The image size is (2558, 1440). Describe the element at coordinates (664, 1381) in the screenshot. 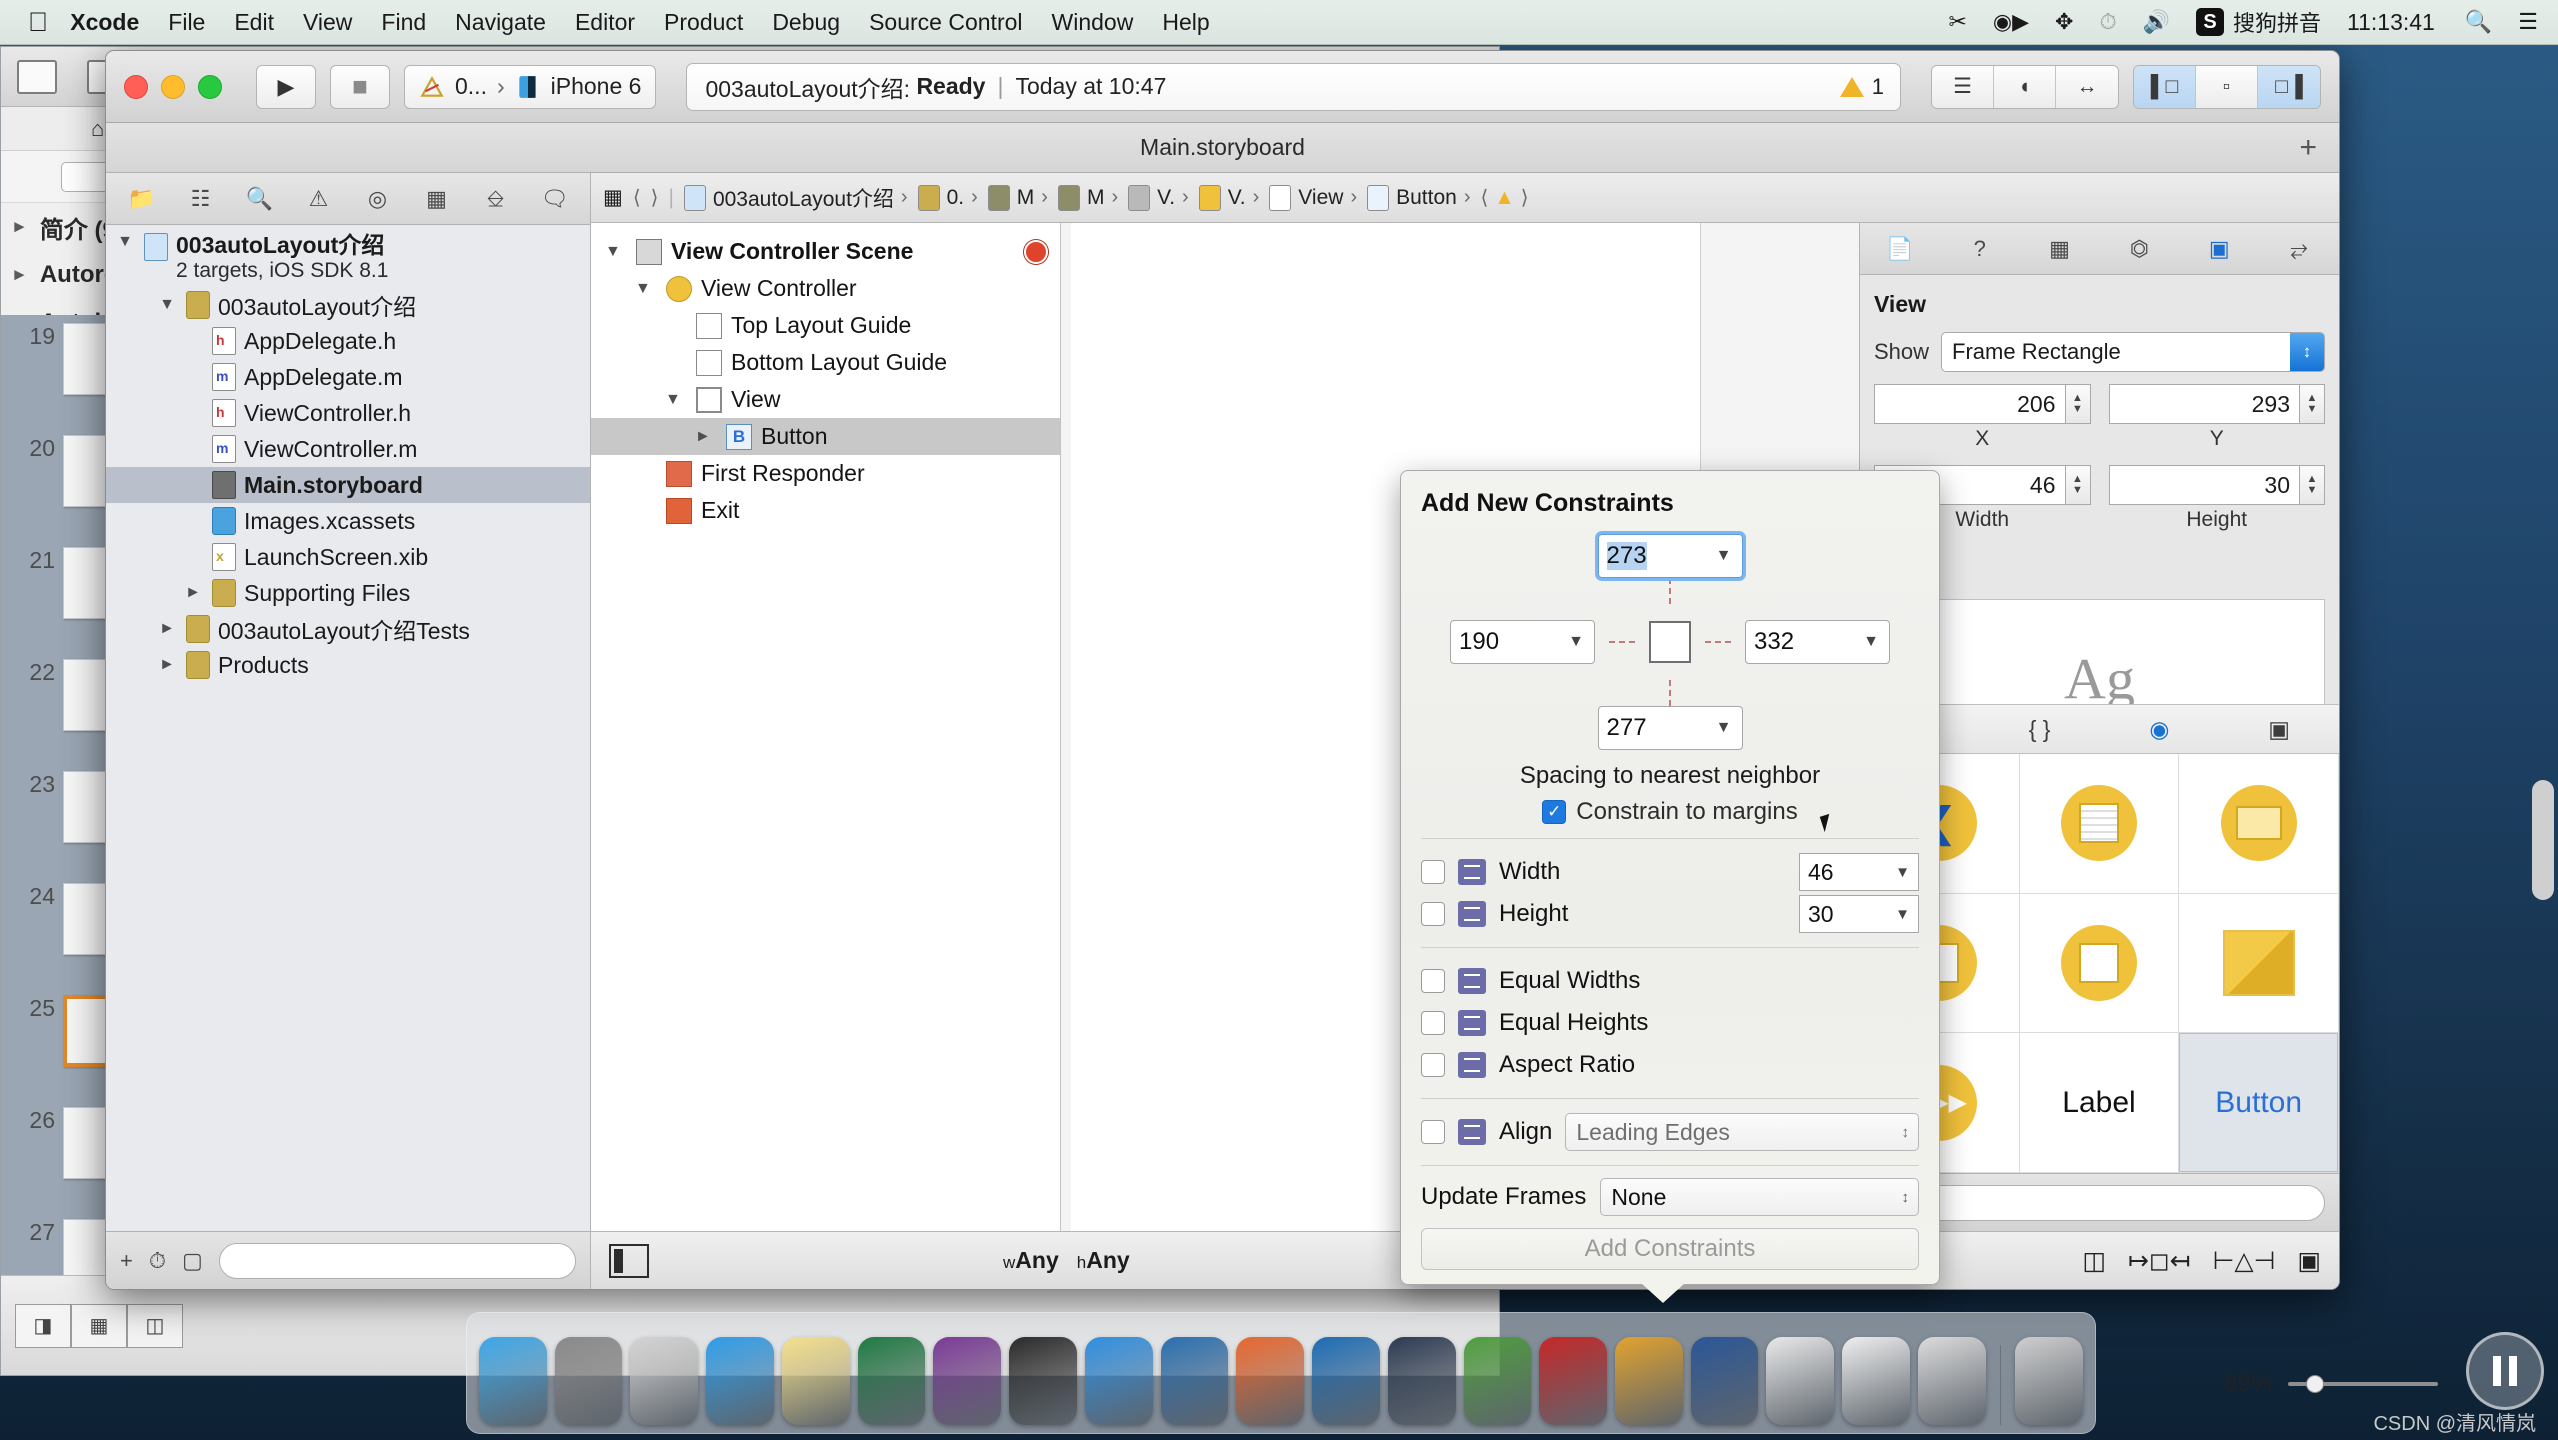

I see `dock-launchpad-icon` at that location.